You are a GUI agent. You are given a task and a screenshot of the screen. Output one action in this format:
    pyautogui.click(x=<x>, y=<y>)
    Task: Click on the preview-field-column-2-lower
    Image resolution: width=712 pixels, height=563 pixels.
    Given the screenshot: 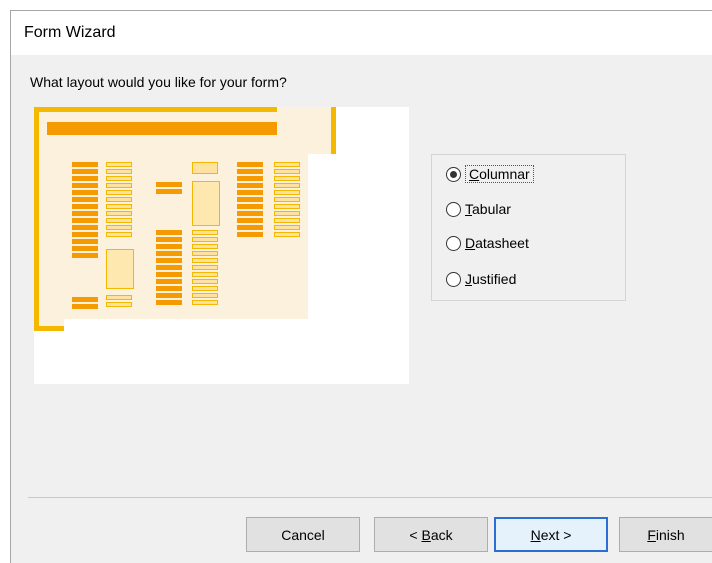 What is the action you would take?
    pyautogui.click(x=205, y=268)
    